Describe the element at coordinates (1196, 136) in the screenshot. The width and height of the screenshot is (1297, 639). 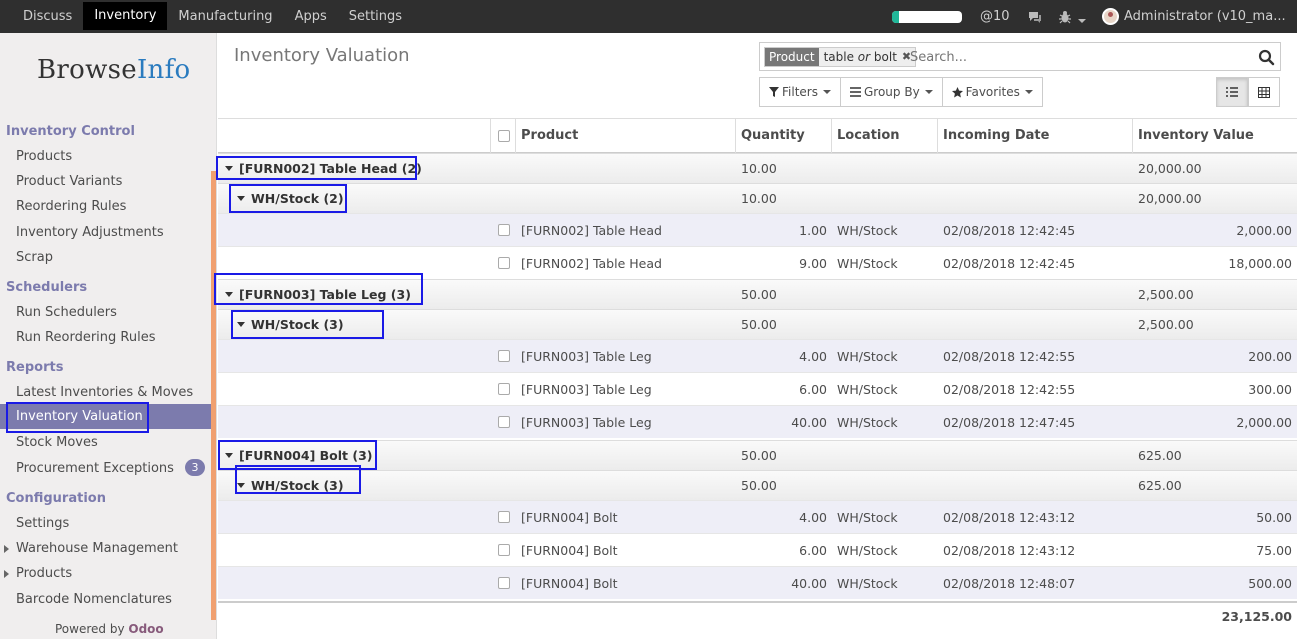
I see `column-header-inventory-value: Inventory Value` at that location.